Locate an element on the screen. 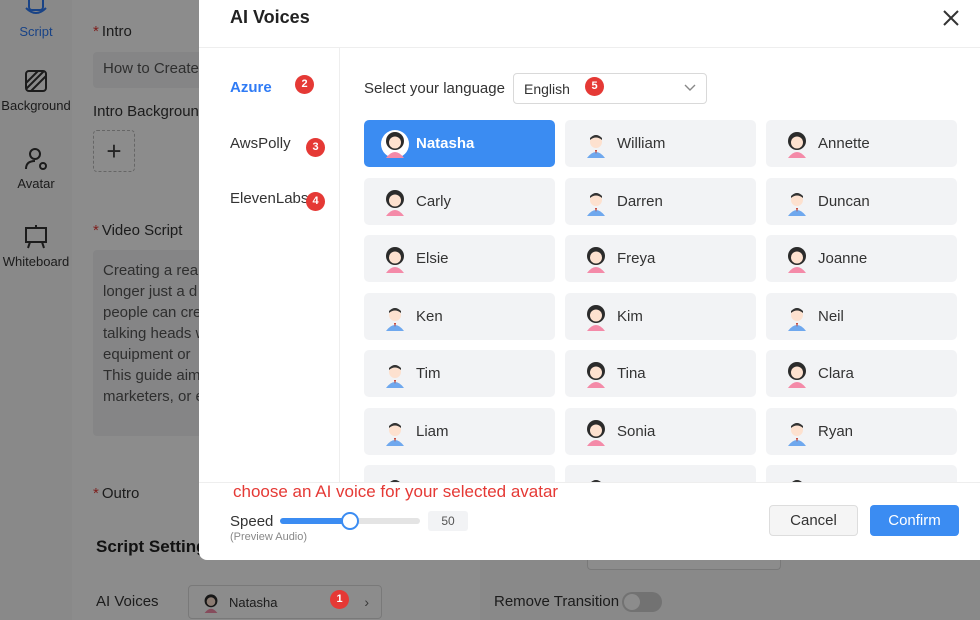 The image size is (980, 620). step-badge-3: 3 is located at coordinates (315, 147).